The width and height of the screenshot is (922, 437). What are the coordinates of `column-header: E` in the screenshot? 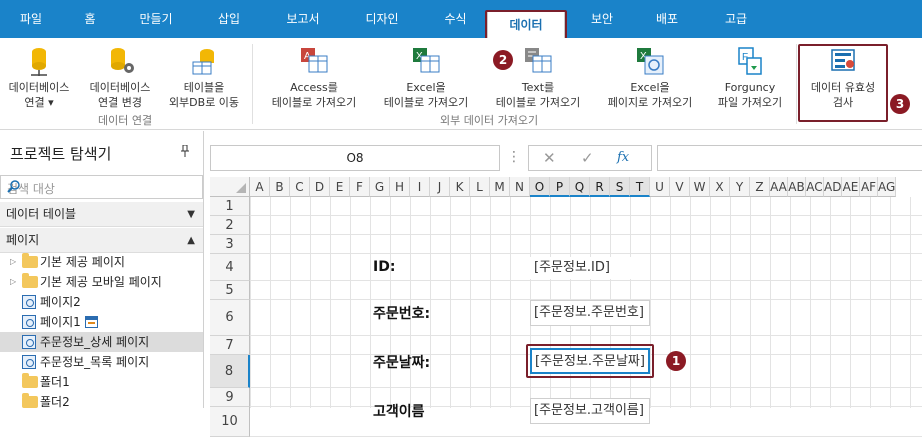 It's located at (340, 187).